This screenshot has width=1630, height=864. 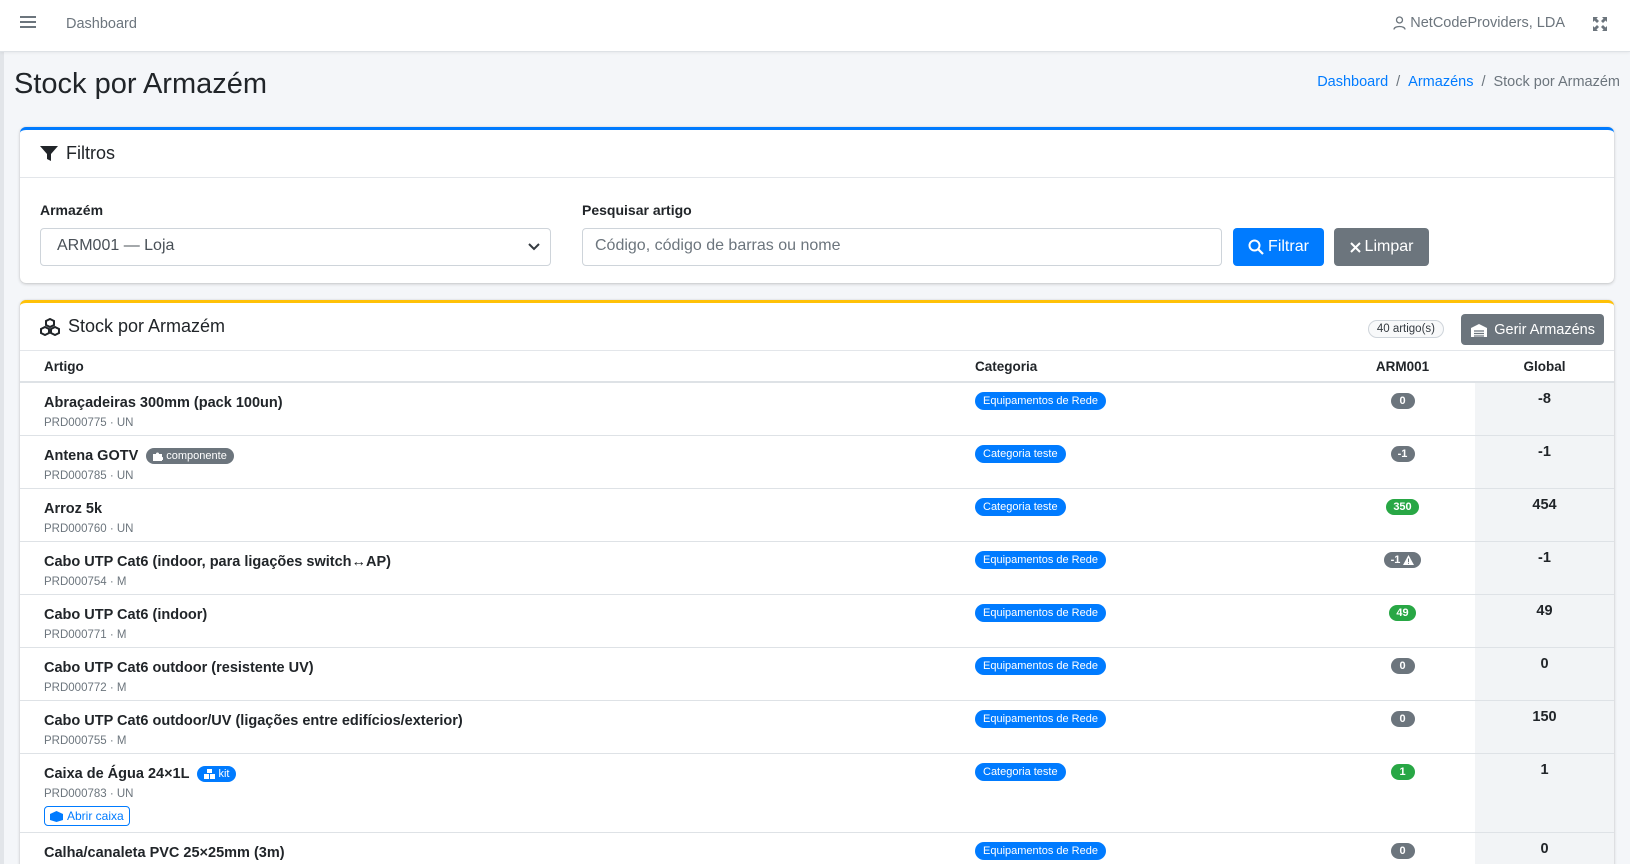 What do you see at coordinates (85, 582) in the screenshot?
I see `article-meta: PRD000754 · M` at bounding box center [85, 582].